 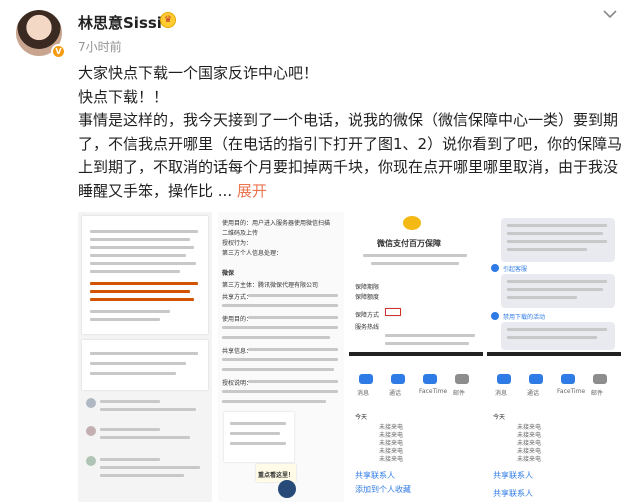 What do you see at coordinates (319, 30) in the screenshot?
I see `post-header: V 林思意Sissi ♛ 7小时前` at bounding box center [319, 30].